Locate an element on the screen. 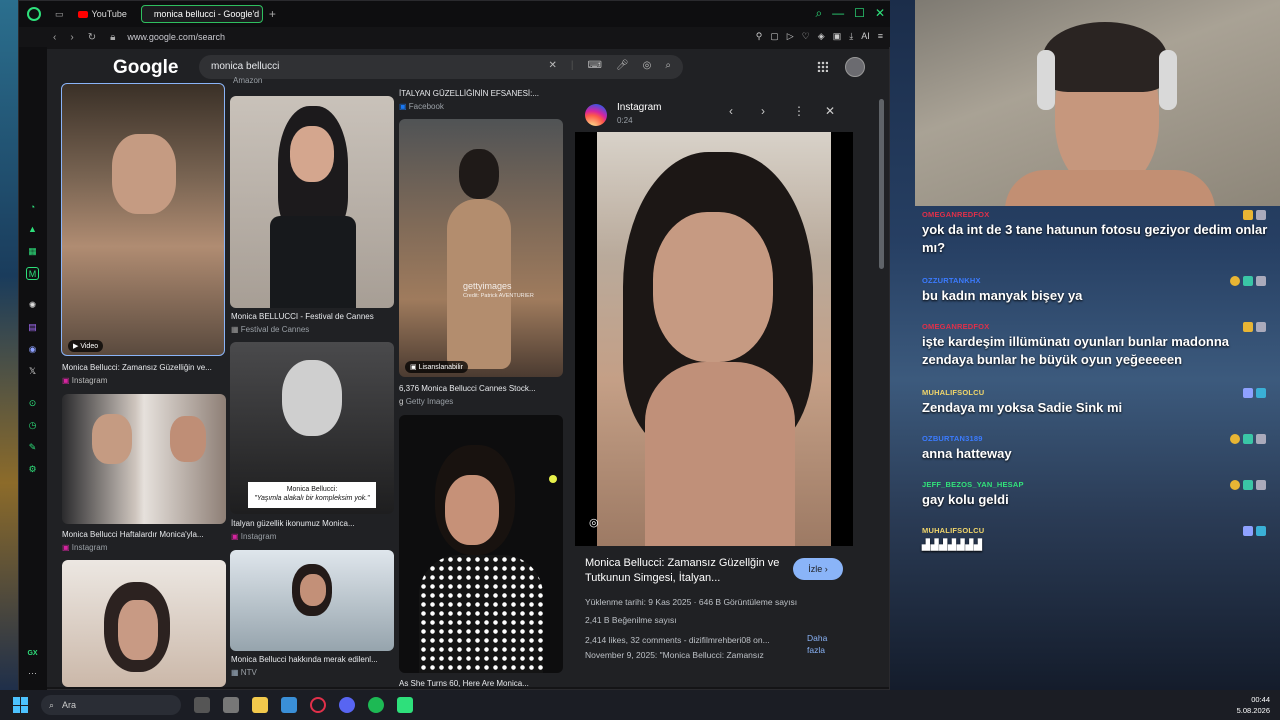  back-icon: ‹ is located at coordinates (54, 37).